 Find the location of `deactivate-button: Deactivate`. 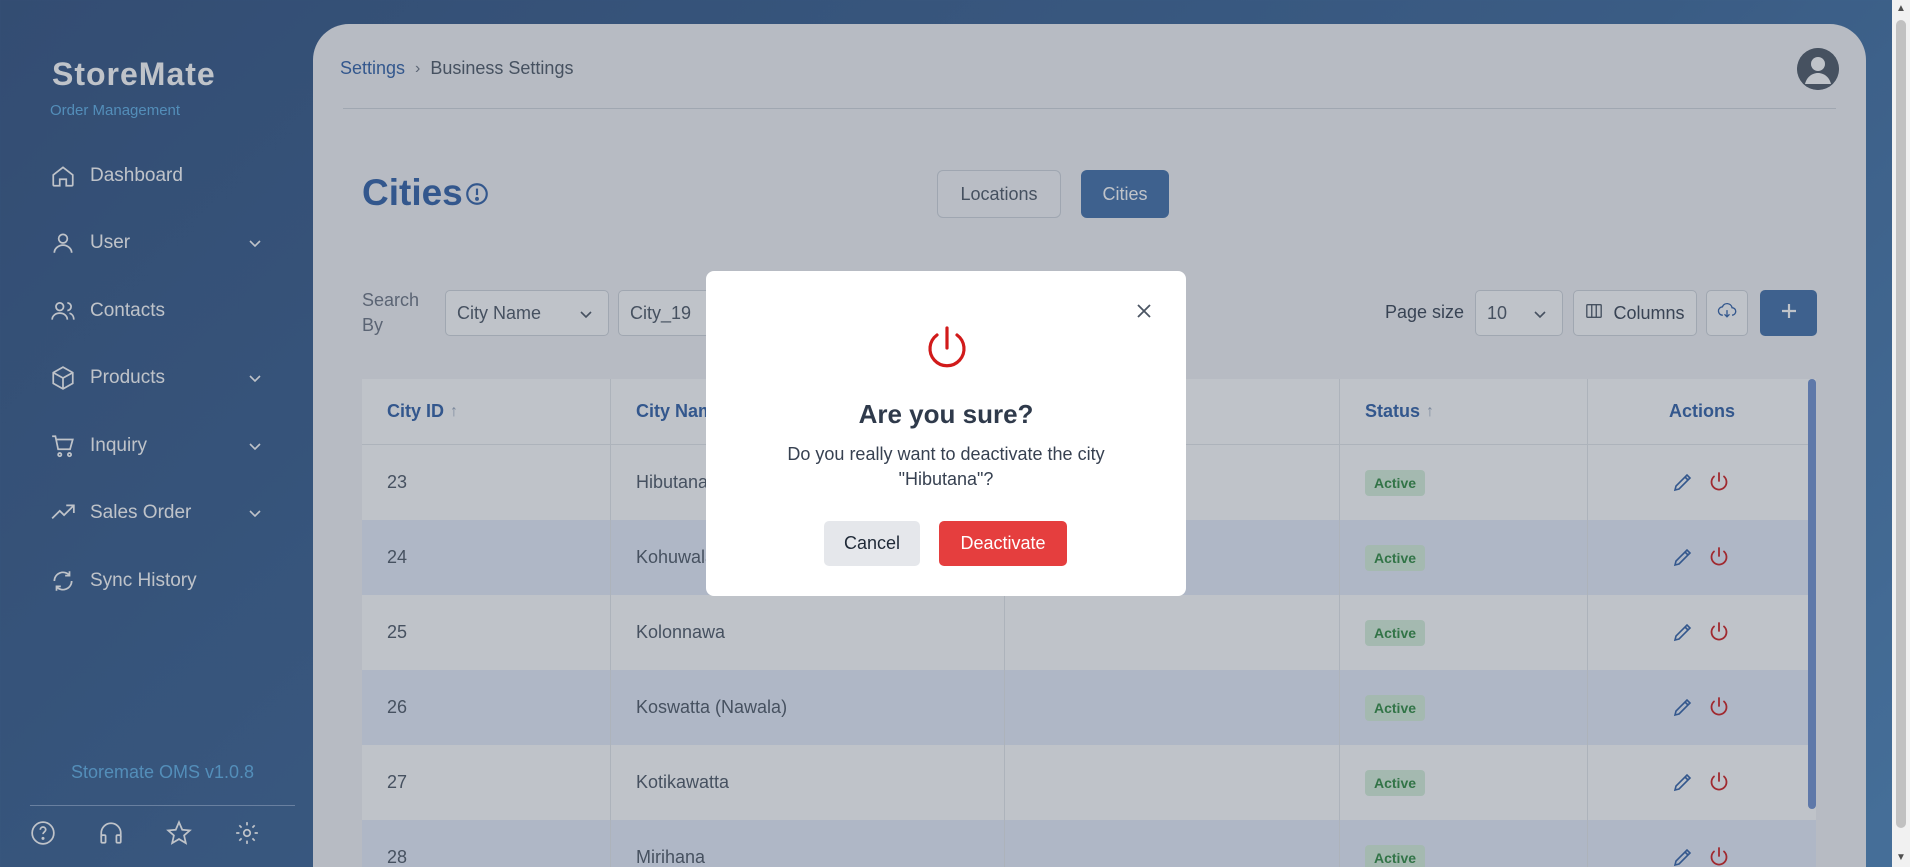

deactivate-button: Deactivate is located at coordinates (1003, 543).